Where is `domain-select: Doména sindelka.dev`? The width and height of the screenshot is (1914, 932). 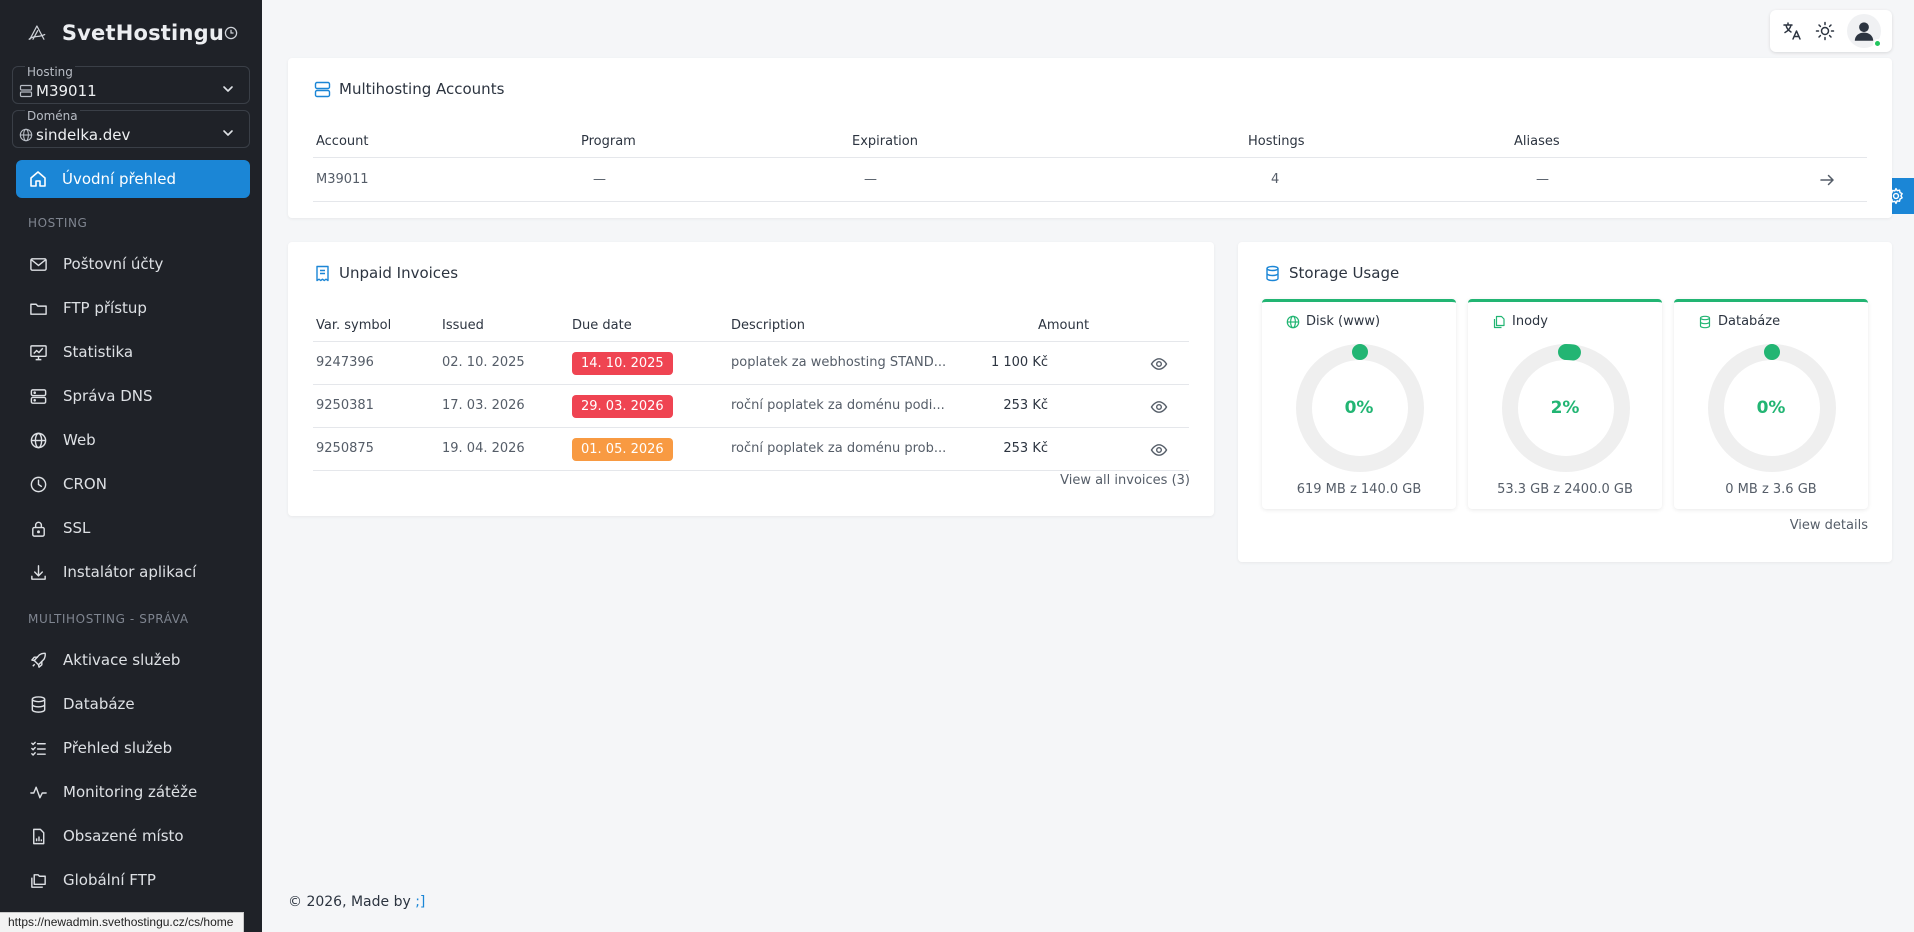
domain-select: Doména sindelka.dev is located at coordinates (131, 128).